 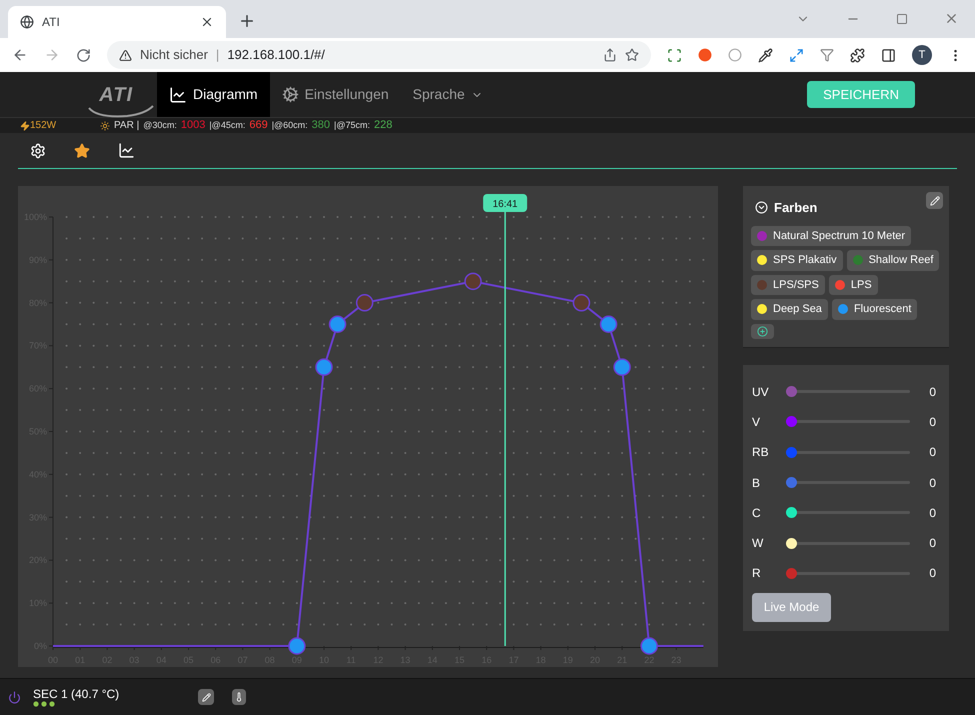 I want to click on par-value: 380, so click(x=321, y=126).